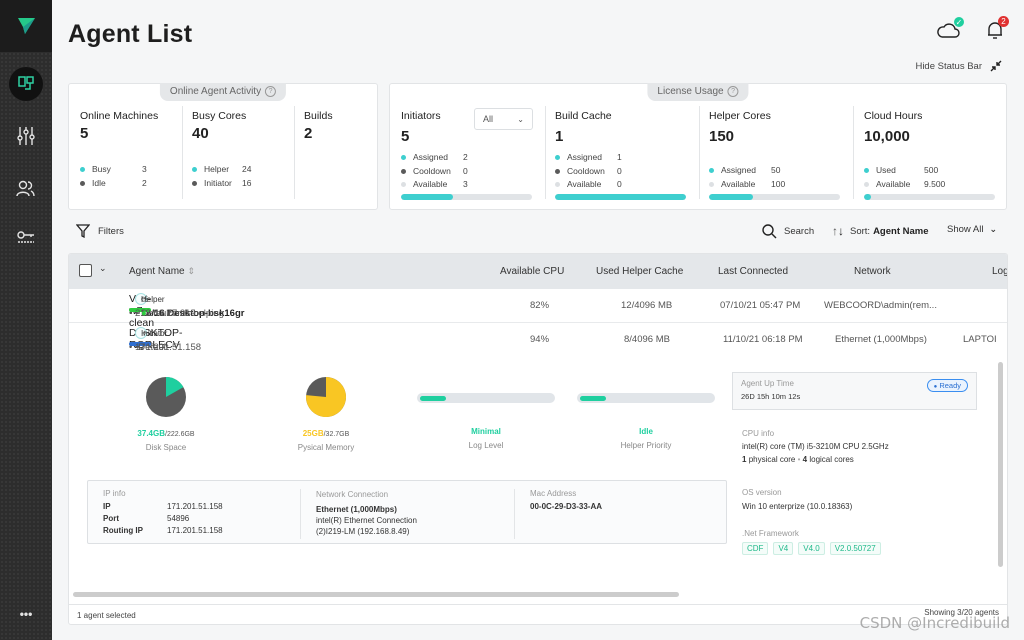 The width and height of the screenshot is (1024, 640). Describe the element at coordinates (620, 197) in the screenshot. I see `build-cache-usage-bar` at that location.